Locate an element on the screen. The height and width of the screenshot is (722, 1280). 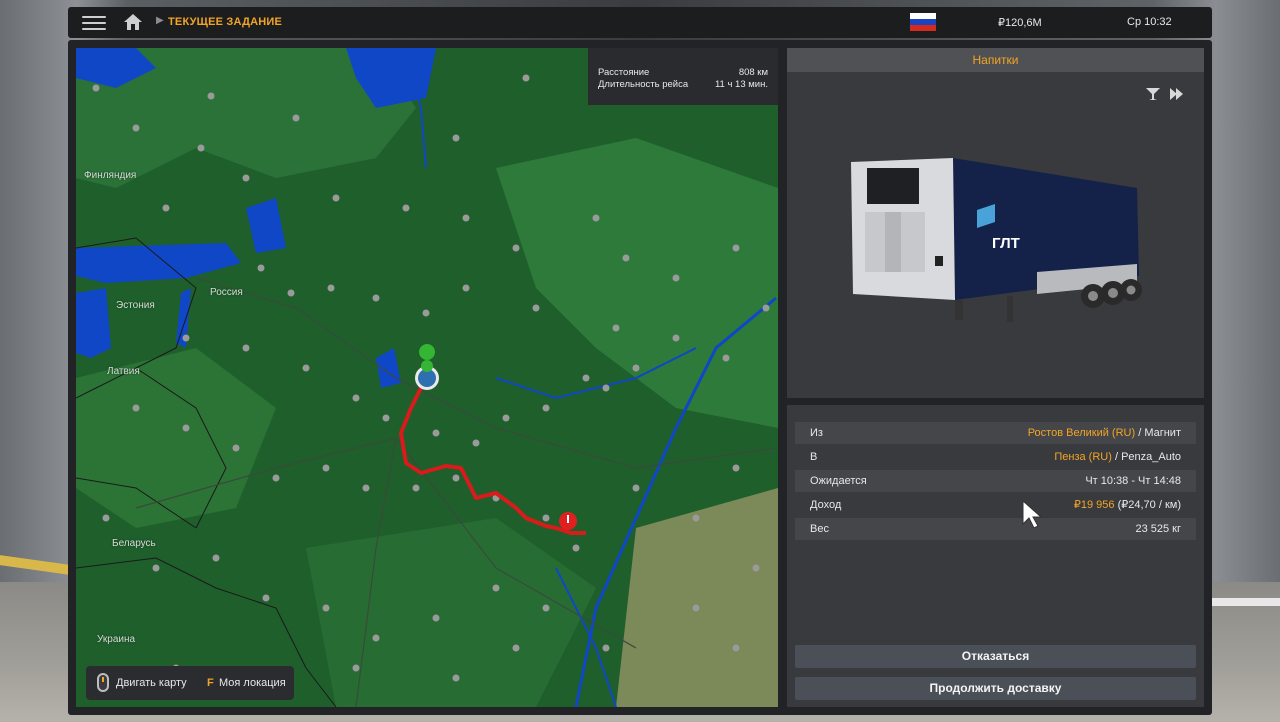
to-label: В is located at coordinates (814, 457).